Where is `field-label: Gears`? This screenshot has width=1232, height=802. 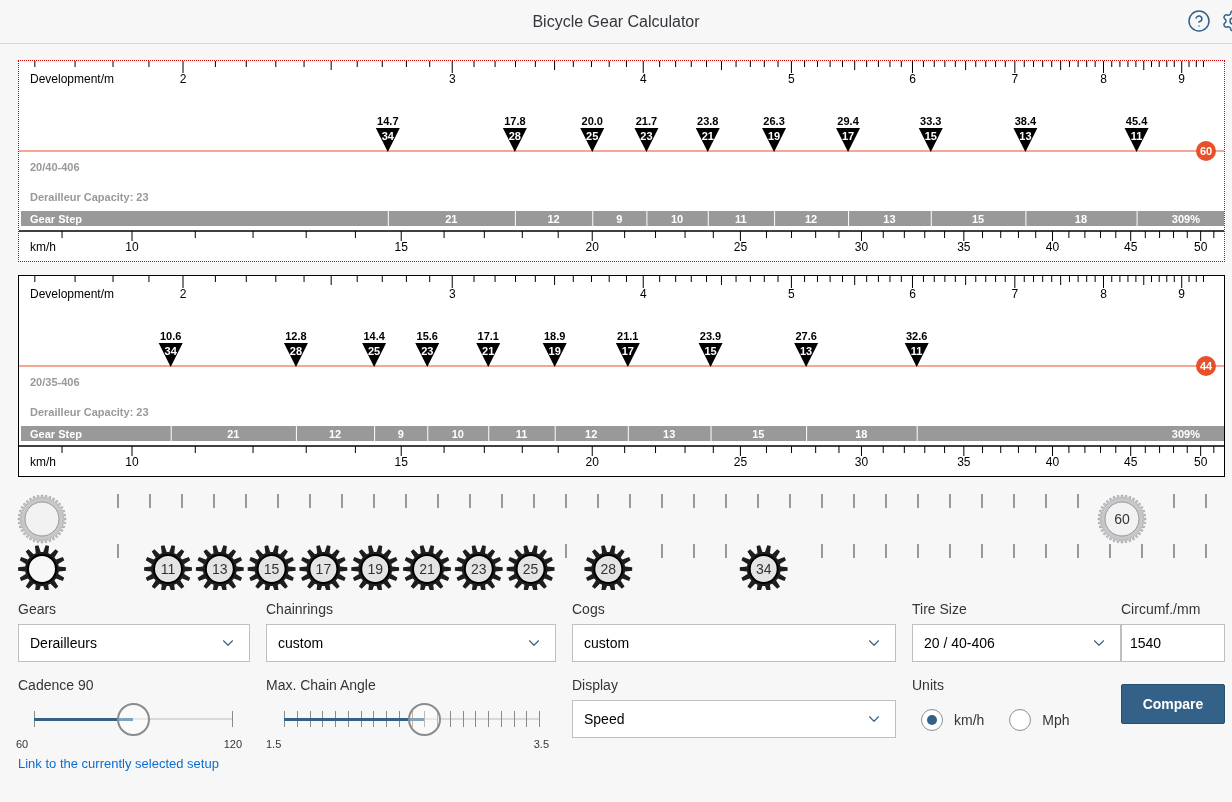
field-label: Gears is located at coordinates (38, 609).